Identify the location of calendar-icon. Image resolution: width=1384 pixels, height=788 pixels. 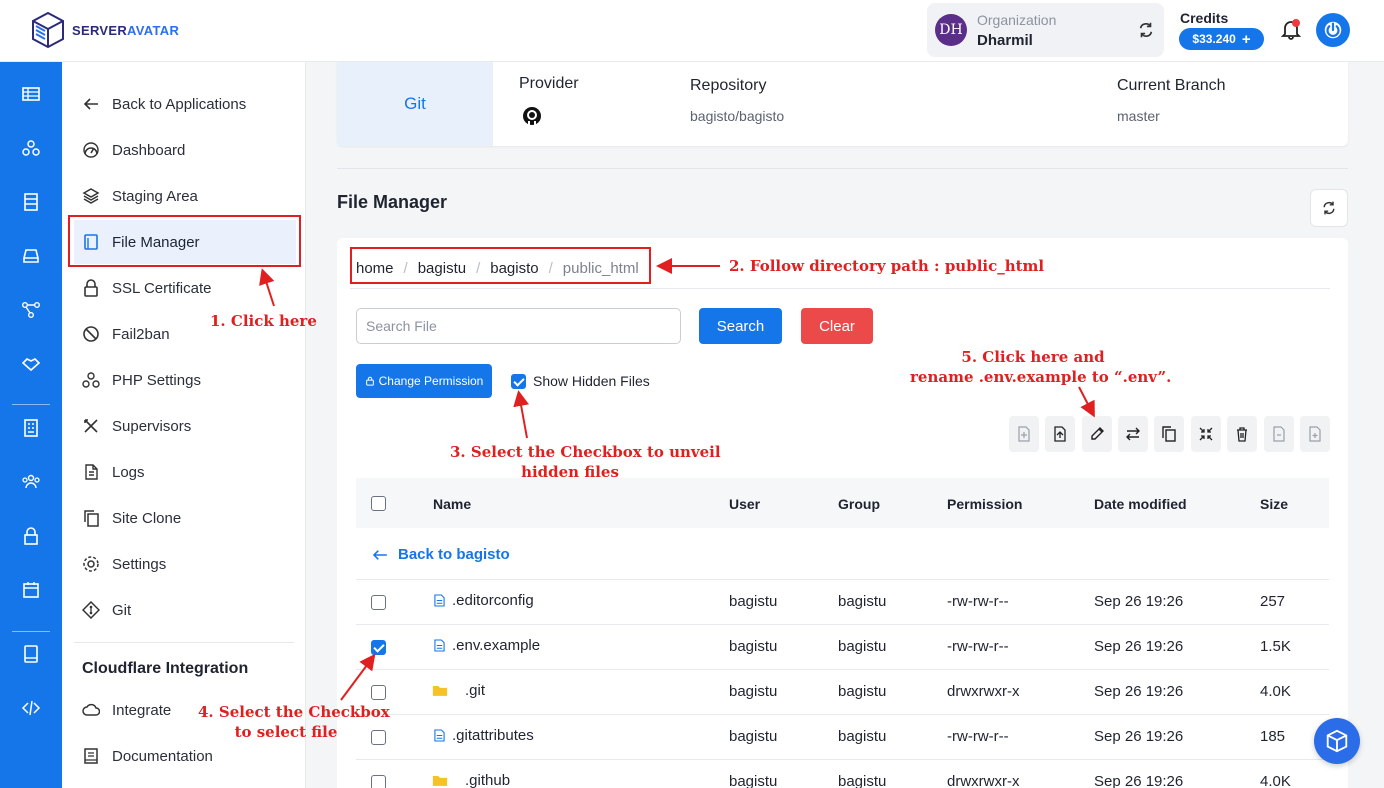
(31, 590).